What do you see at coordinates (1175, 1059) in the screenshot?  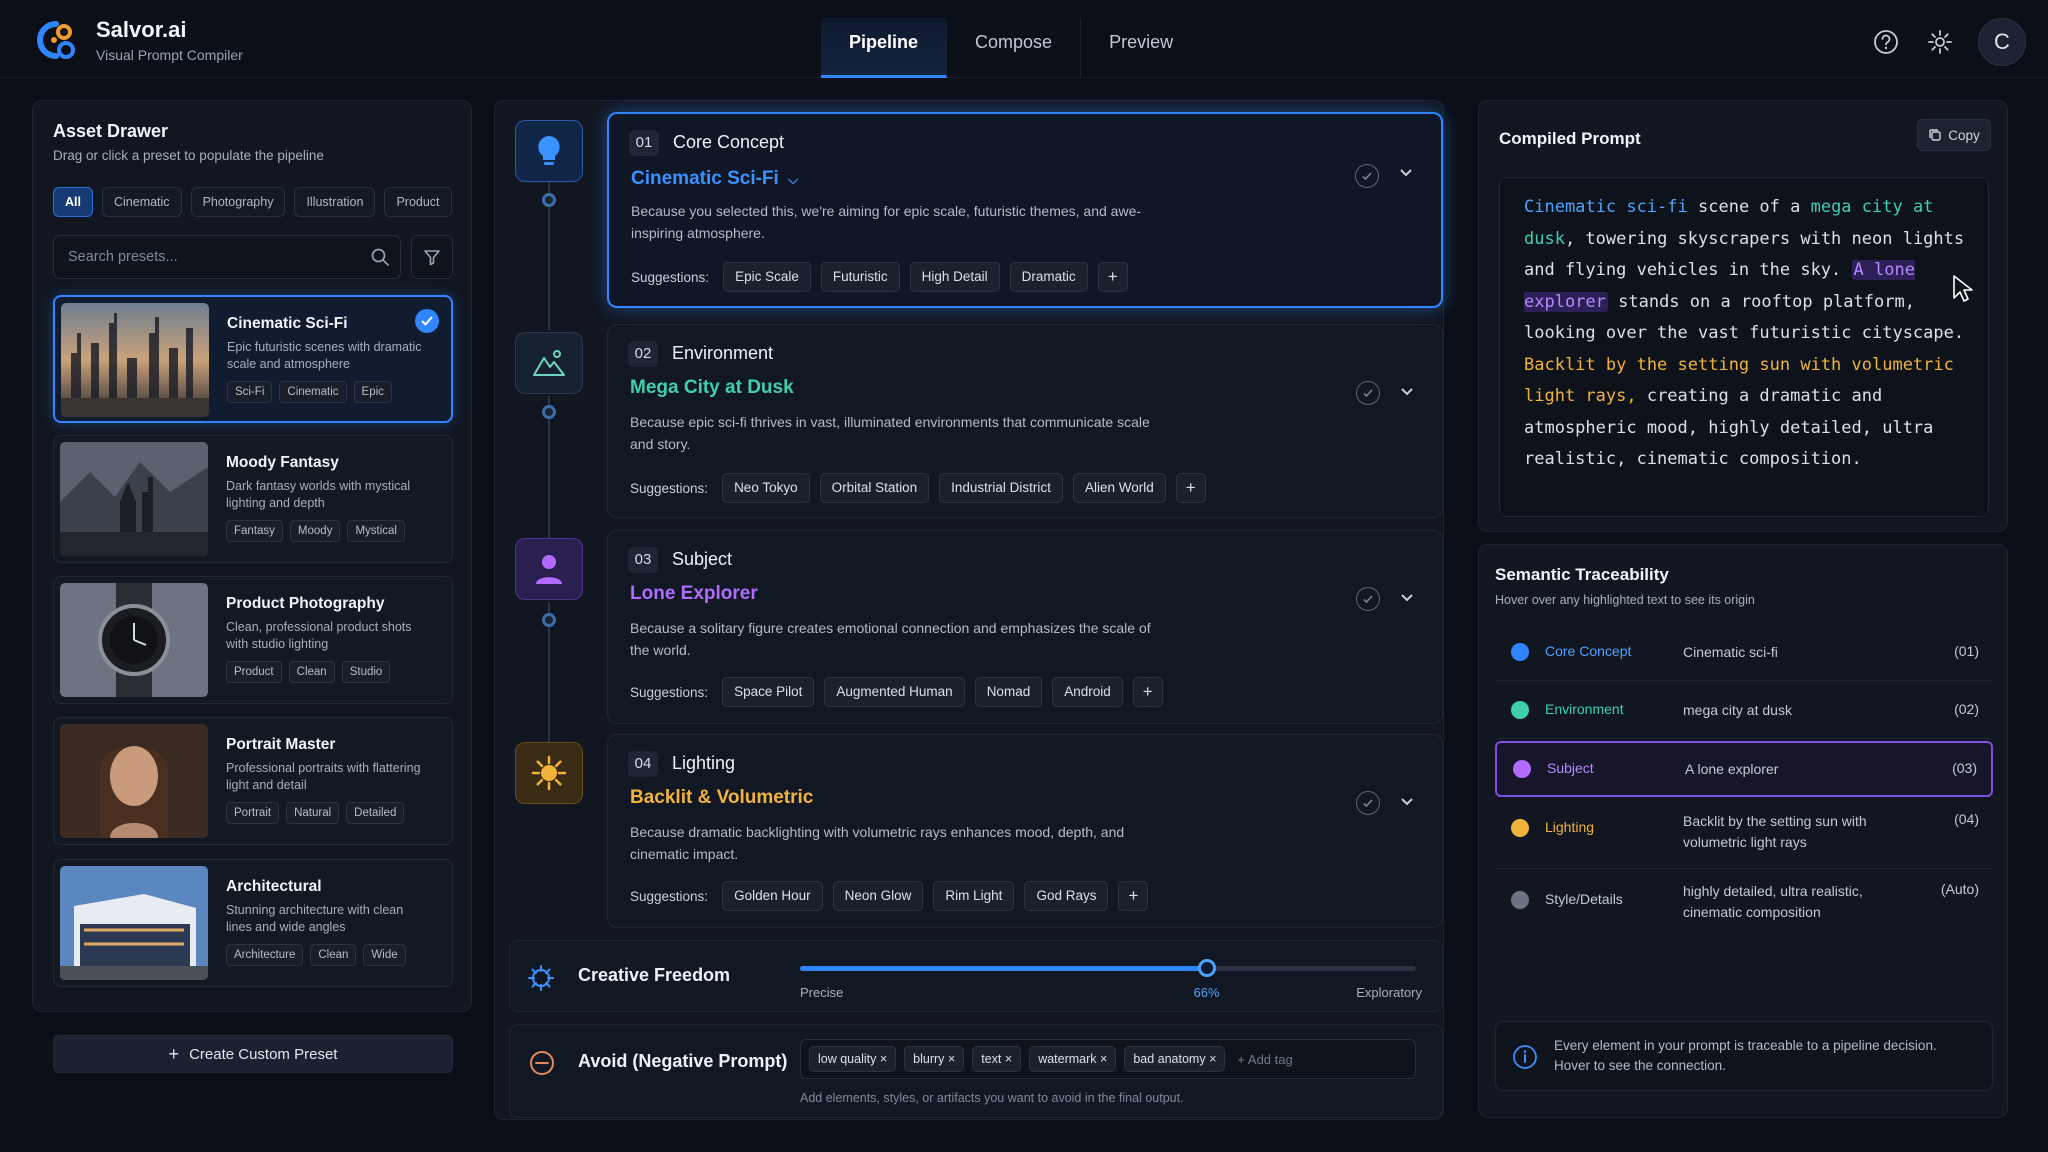 I see `negative-tag: bad anatomy ×` at bounding box center [1175, 1059].